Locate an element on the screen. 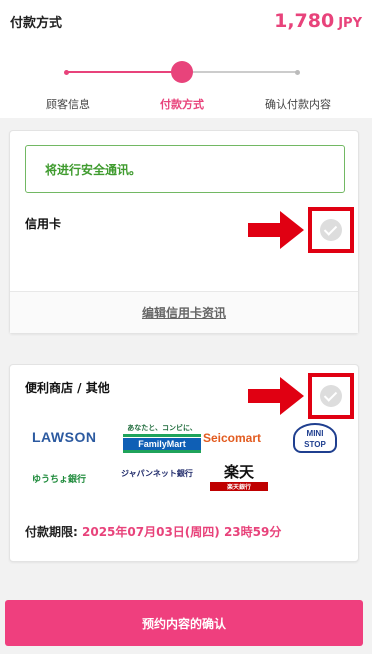 This screenshot has width=372, height=654. japannet-bank-logo: ジャパンネット銀行 is located at coordinates (157, 473).